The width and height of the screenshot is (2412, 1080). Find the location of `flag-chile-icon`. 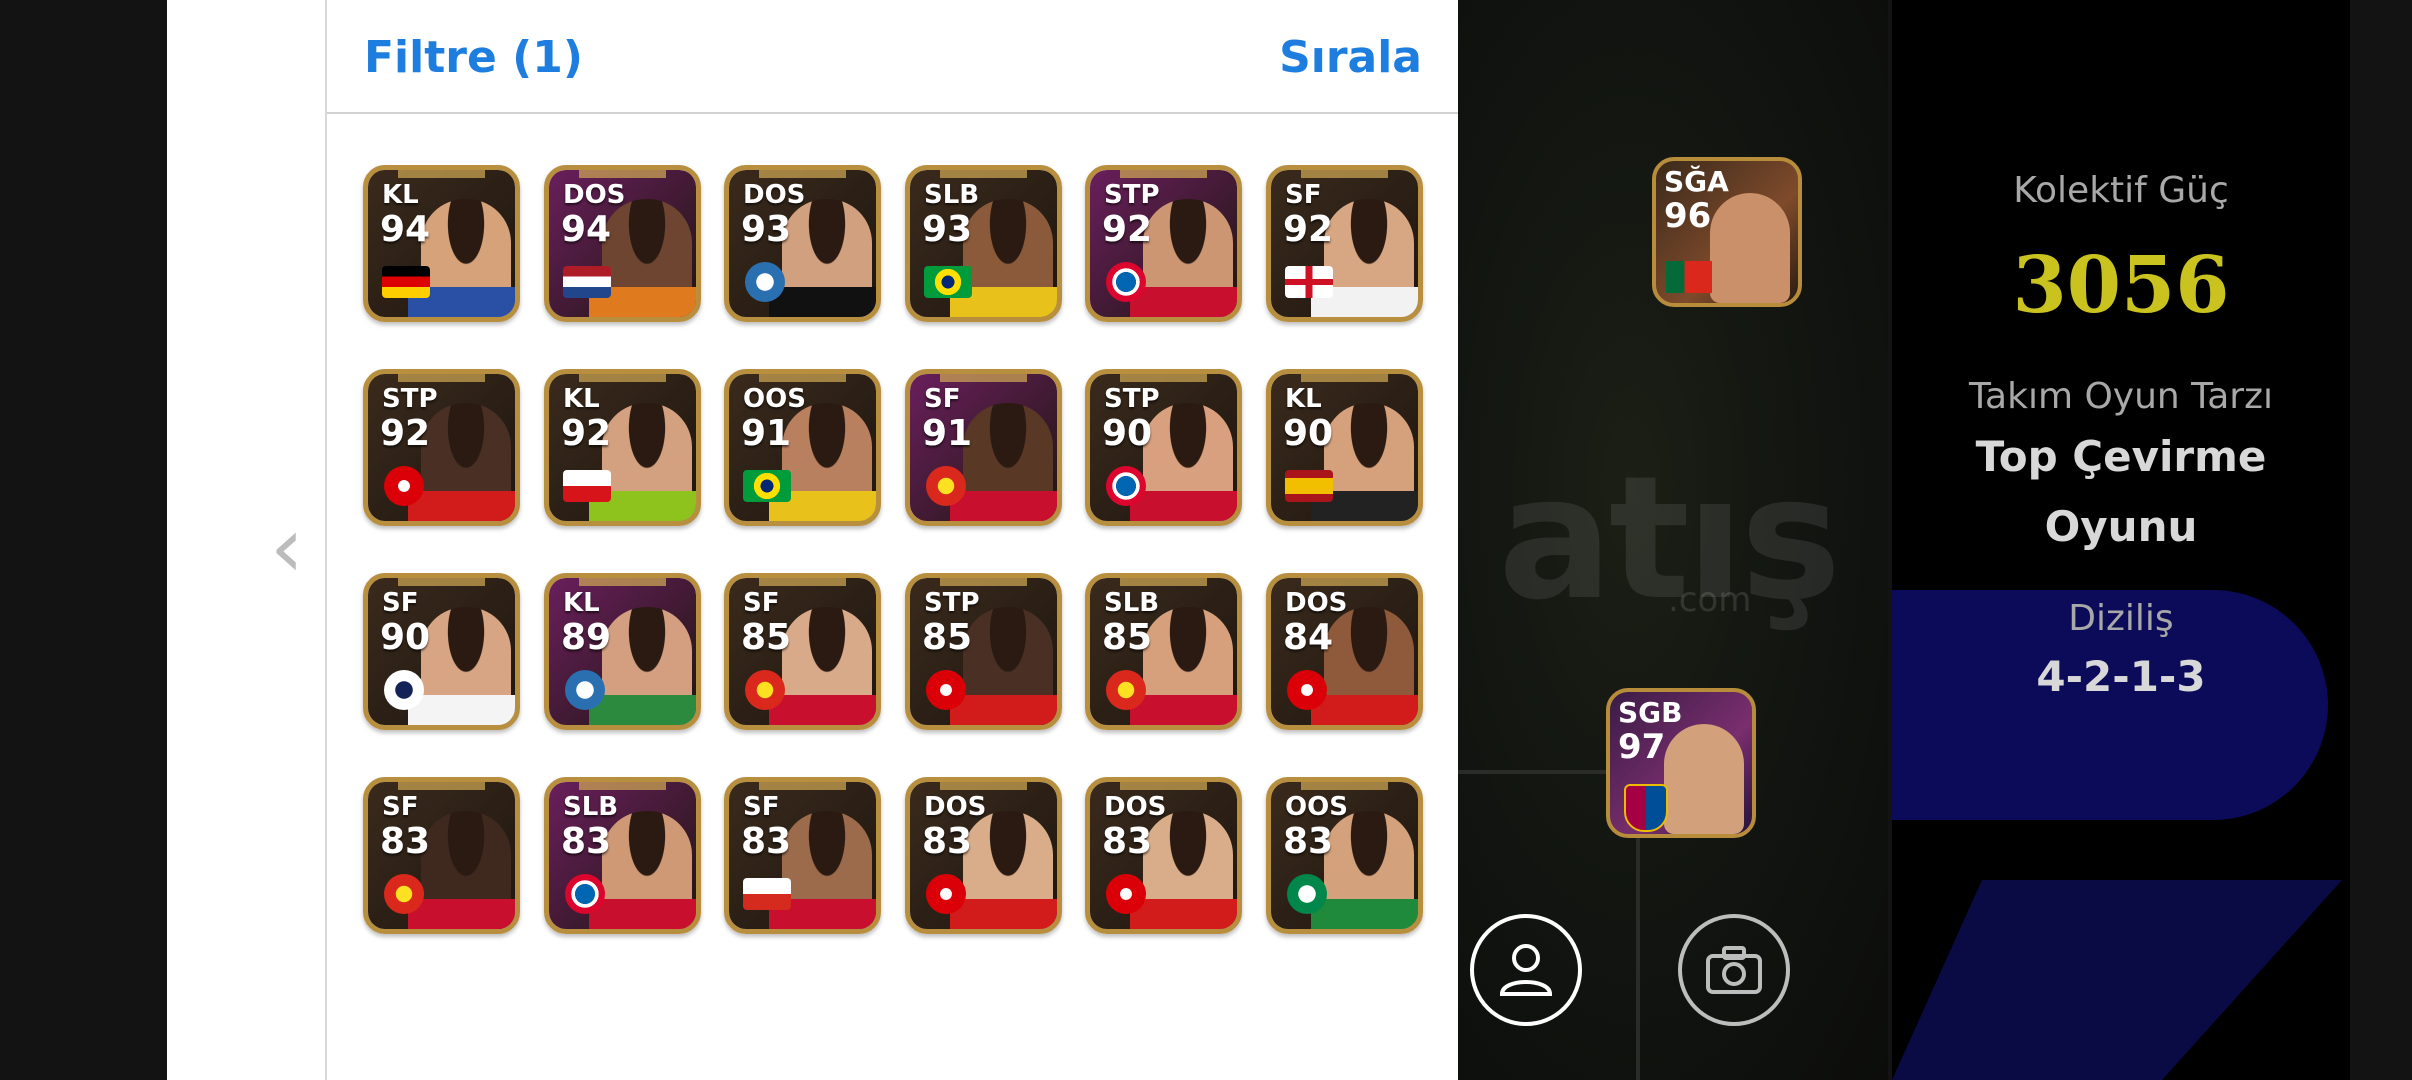

flag-chile-icon is located at coordinates (767, 894).